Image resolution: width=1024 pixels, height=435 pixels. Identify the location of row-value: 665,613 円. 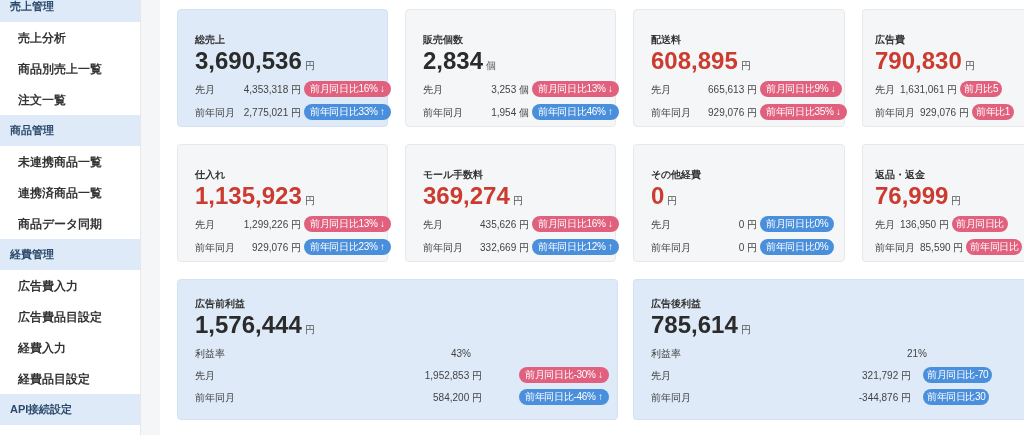
(732, 89).